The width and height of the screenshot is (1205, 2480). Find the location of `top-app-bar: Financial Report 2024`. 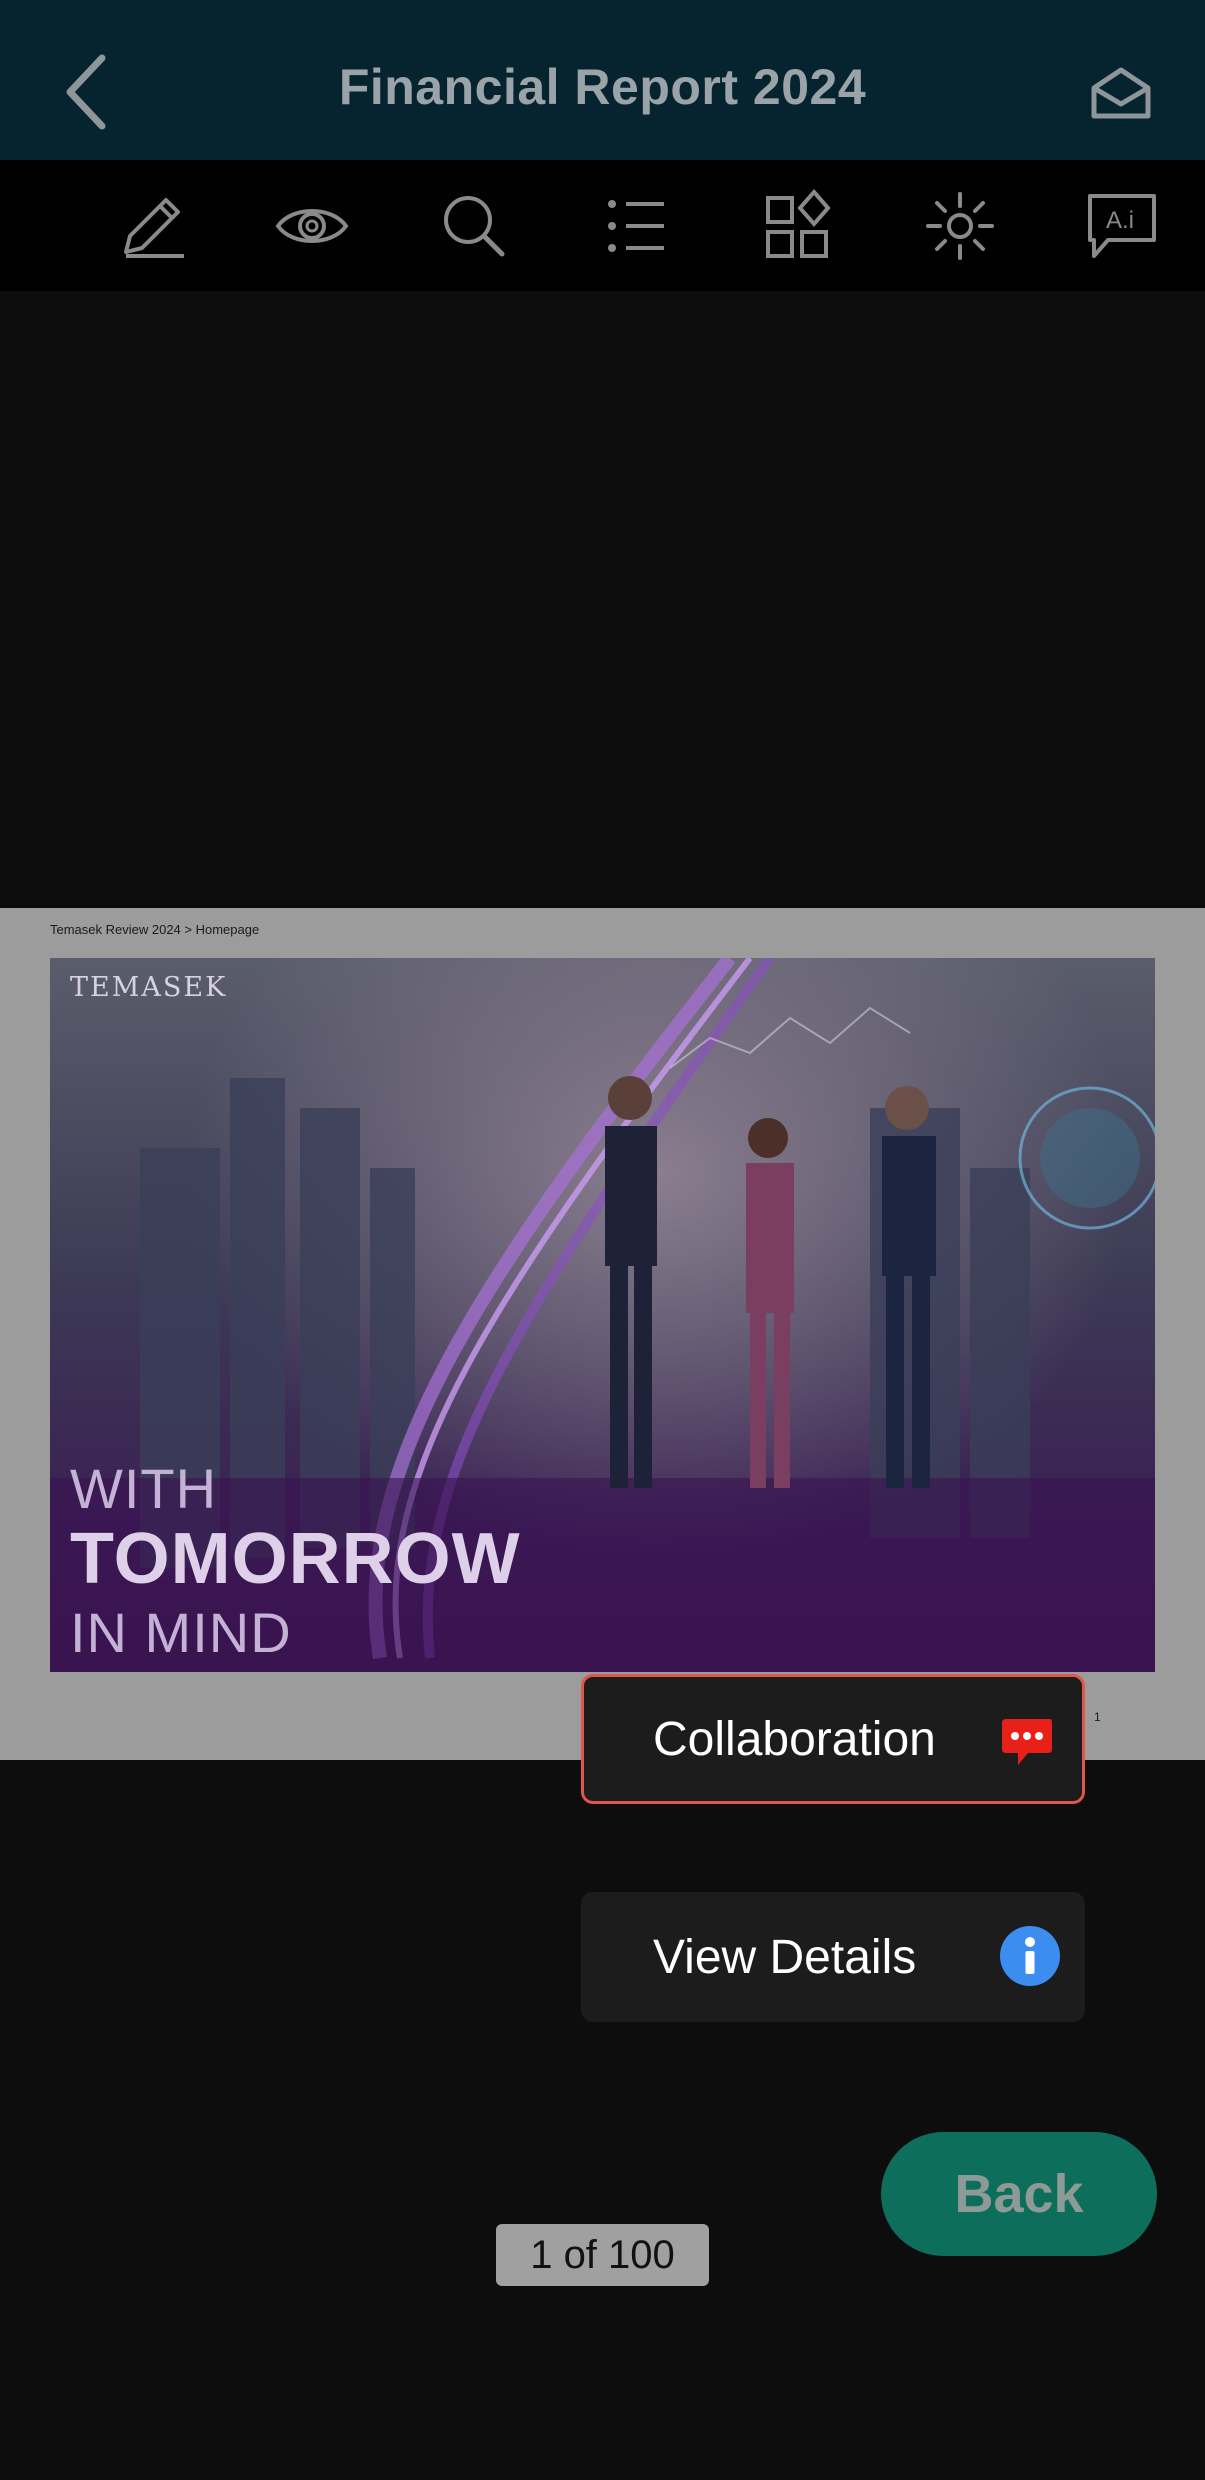

top-app-bar: Financial Report 2024 is located at coordinates (602, 80).